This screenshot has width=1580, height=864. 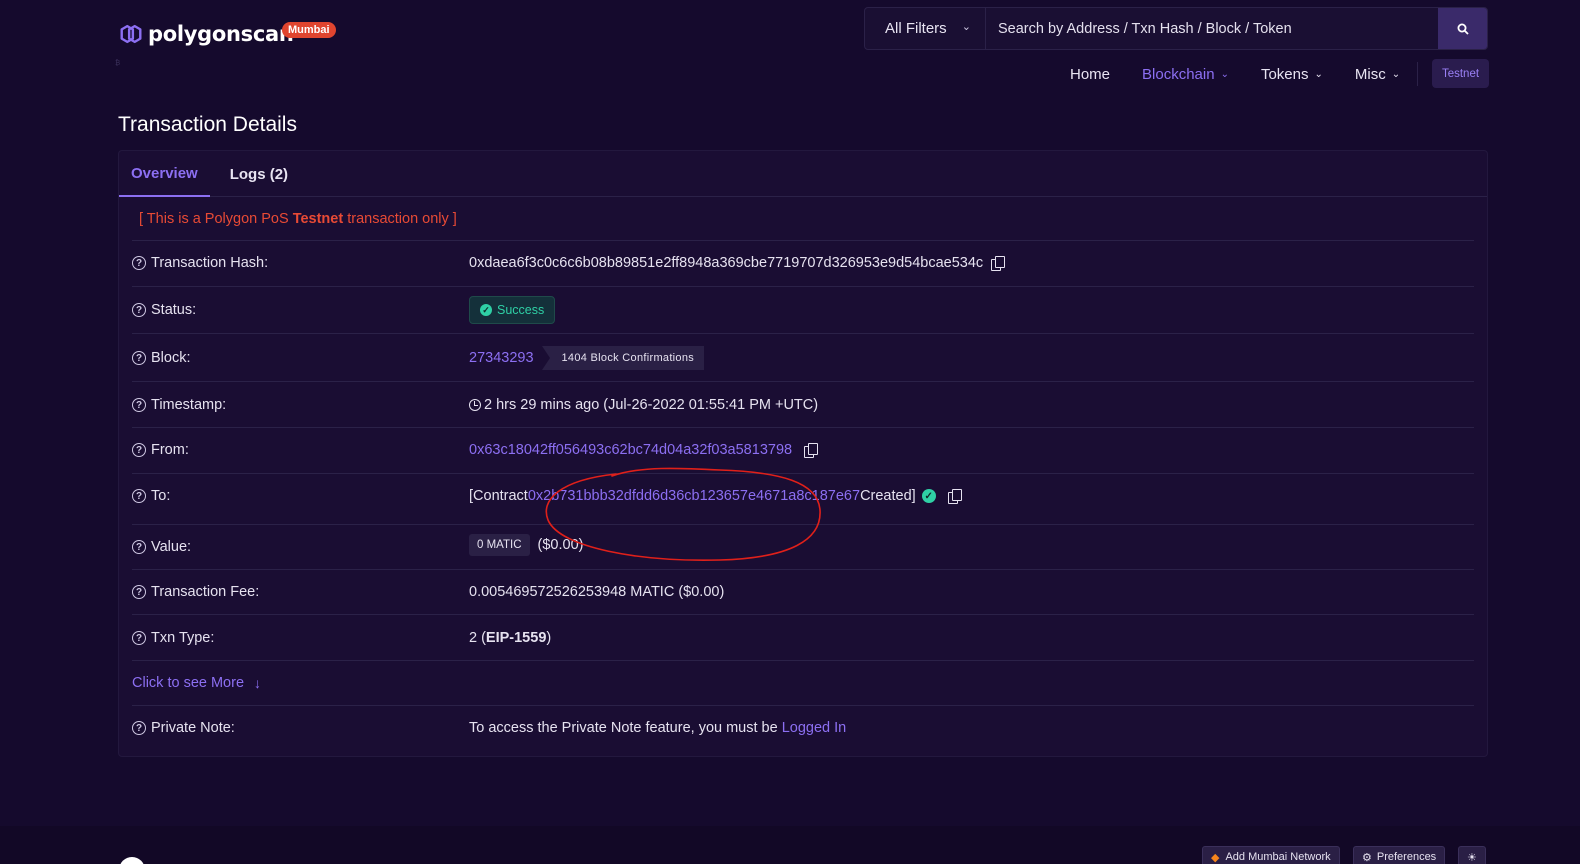 I want to click on notice-bold: Testnet, so click(x=318, y=219).